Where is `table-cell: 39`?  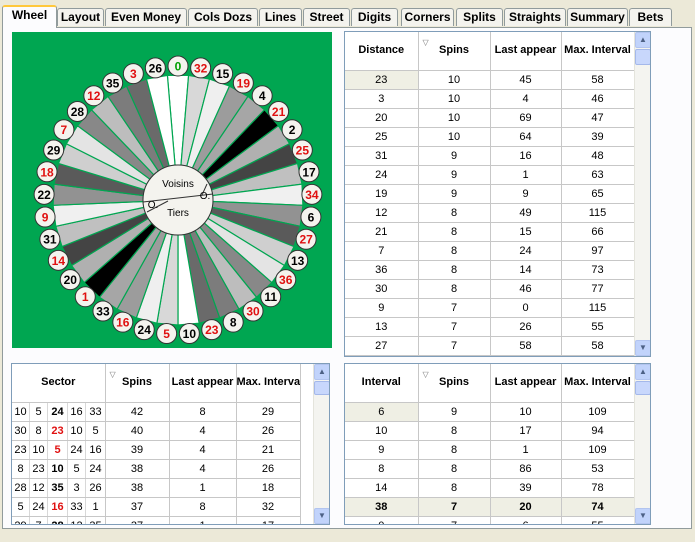
table-cell: 39 is located at coordinates (526, 488).